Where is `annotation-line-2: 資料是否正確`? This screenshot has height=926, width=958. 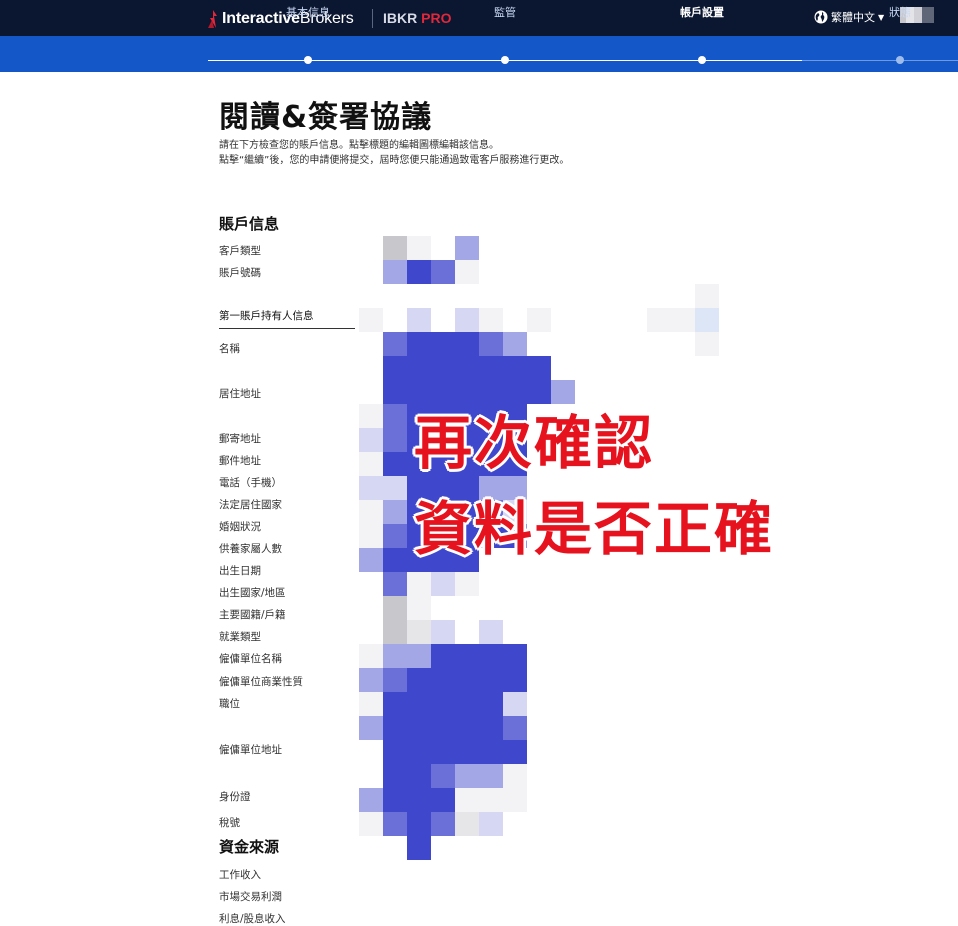
annotation-line-2: 資料是否正確 is located at coordinates (594, 529).